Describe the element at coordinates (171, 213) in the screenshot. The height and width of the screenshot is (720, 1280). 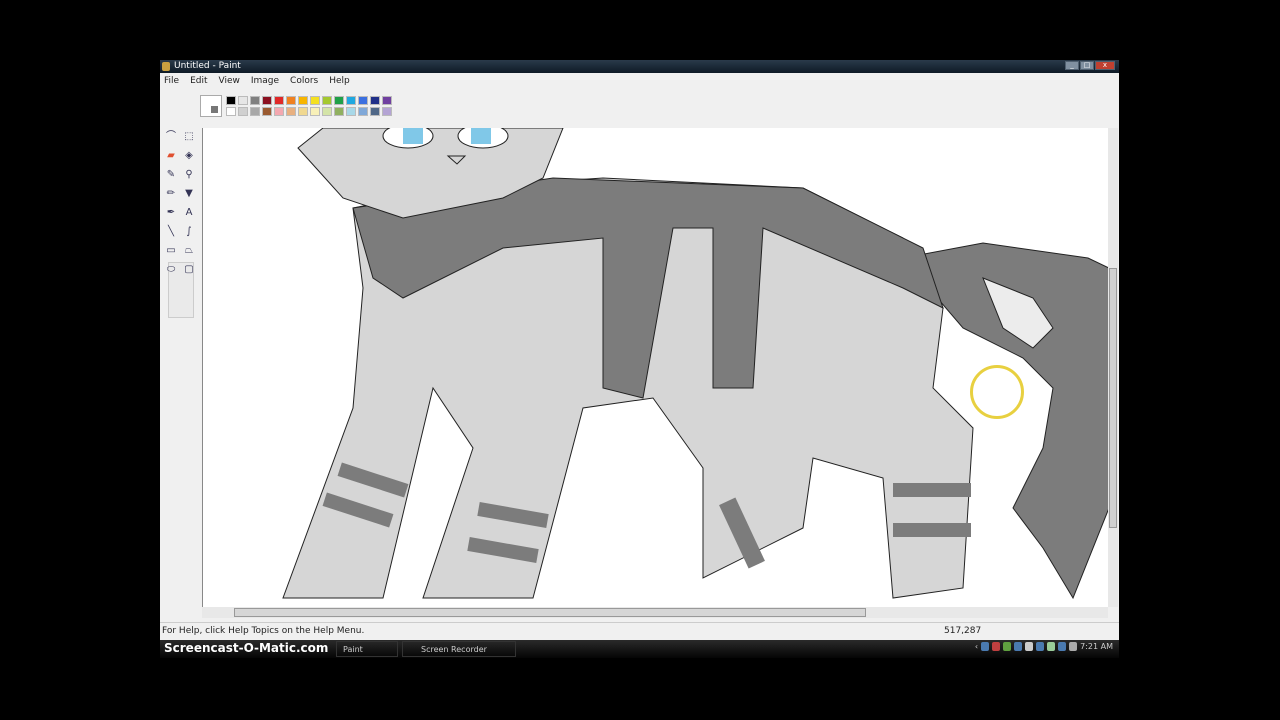
I see `airbrush-tool: ✒` at that location.